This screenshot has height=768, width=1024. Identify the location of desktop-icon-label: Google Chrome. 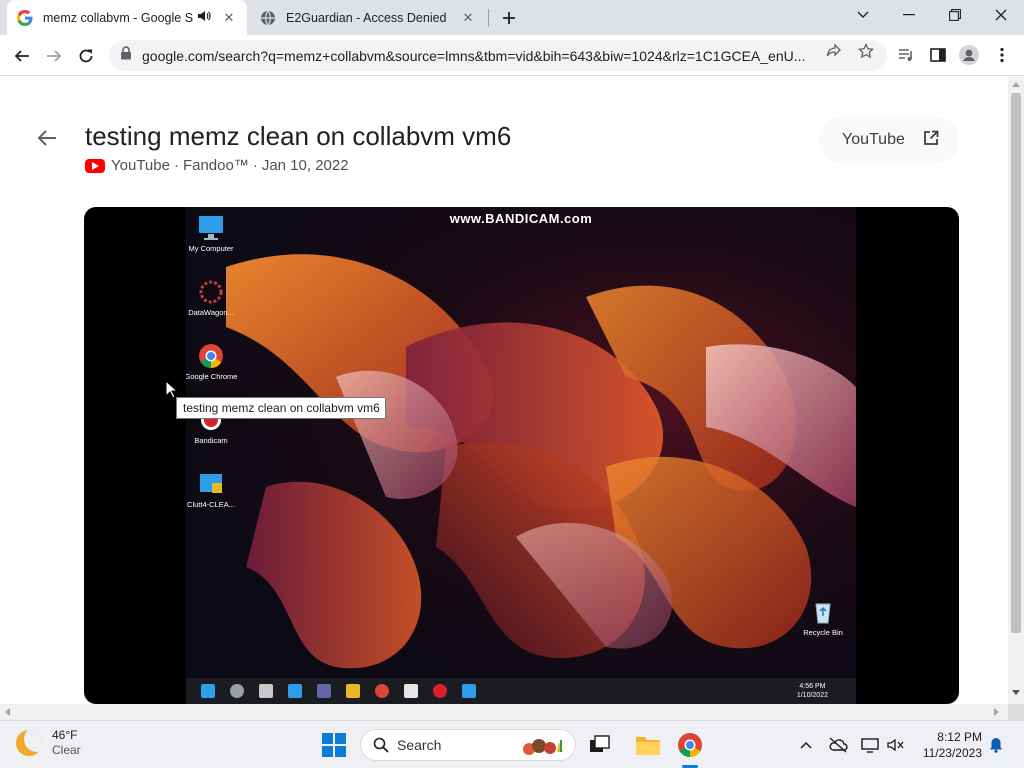
(212, 376).